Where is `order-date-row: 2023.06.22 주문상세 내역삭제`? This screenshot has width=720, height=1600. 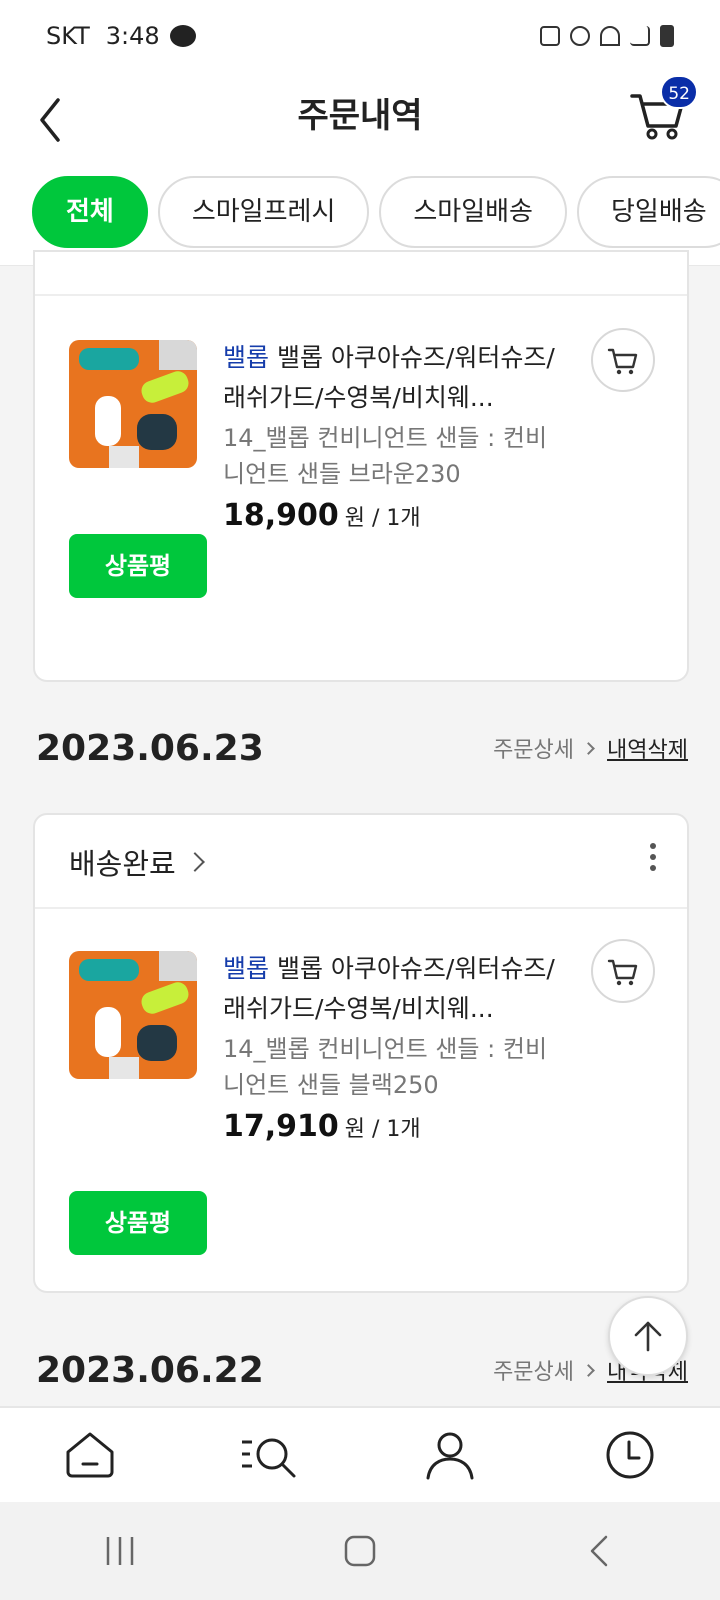
order-date-row: 2023.06.22 주문상세 내역삭제 is located at coordinates (362, 1370).